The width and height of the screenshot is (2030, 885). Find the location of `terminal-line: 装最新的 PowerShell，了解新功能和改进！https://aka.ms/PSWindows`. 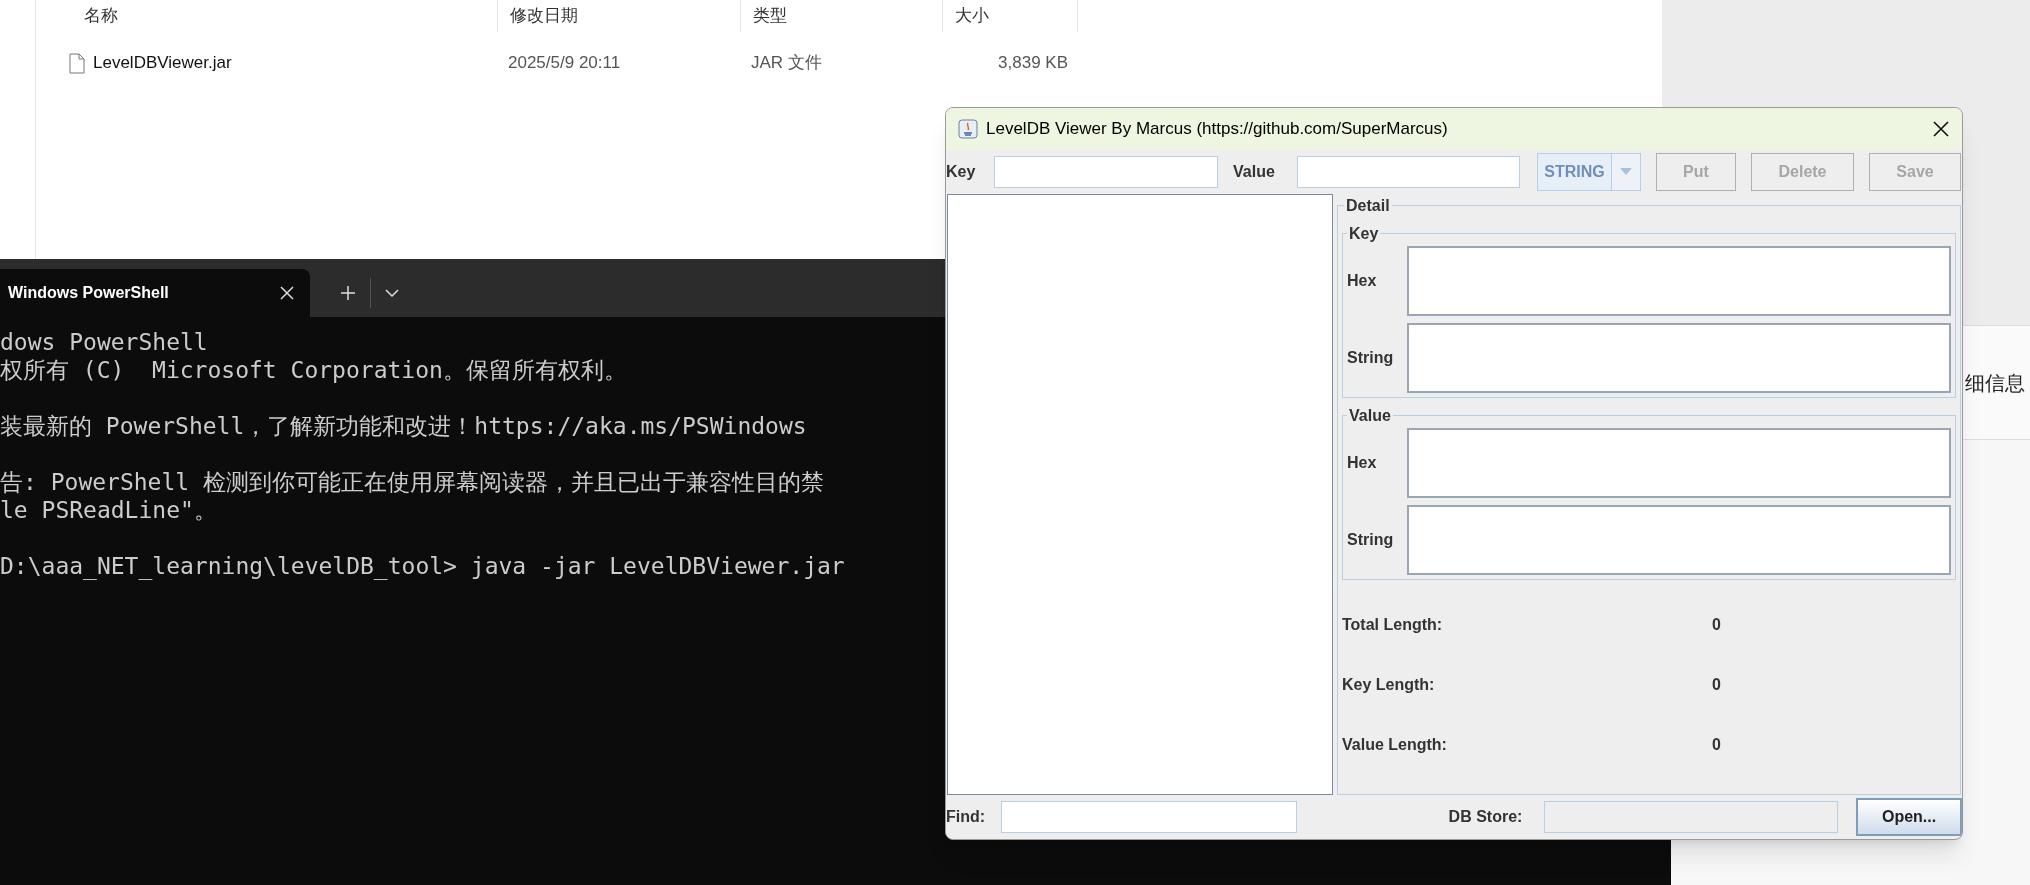

terminal-line: 装最新的 PowerShell，了解新功能和改进！https://aka.ms/PSWindows is located at coordinates (403, 426).